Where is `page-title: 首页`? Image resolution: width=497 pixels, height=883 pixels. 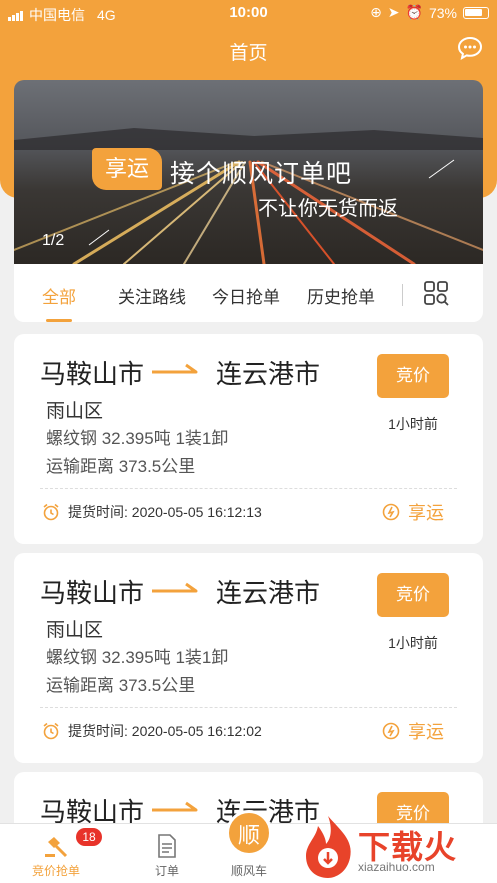
page-title: 首页 is located at coordinates (248, 53).